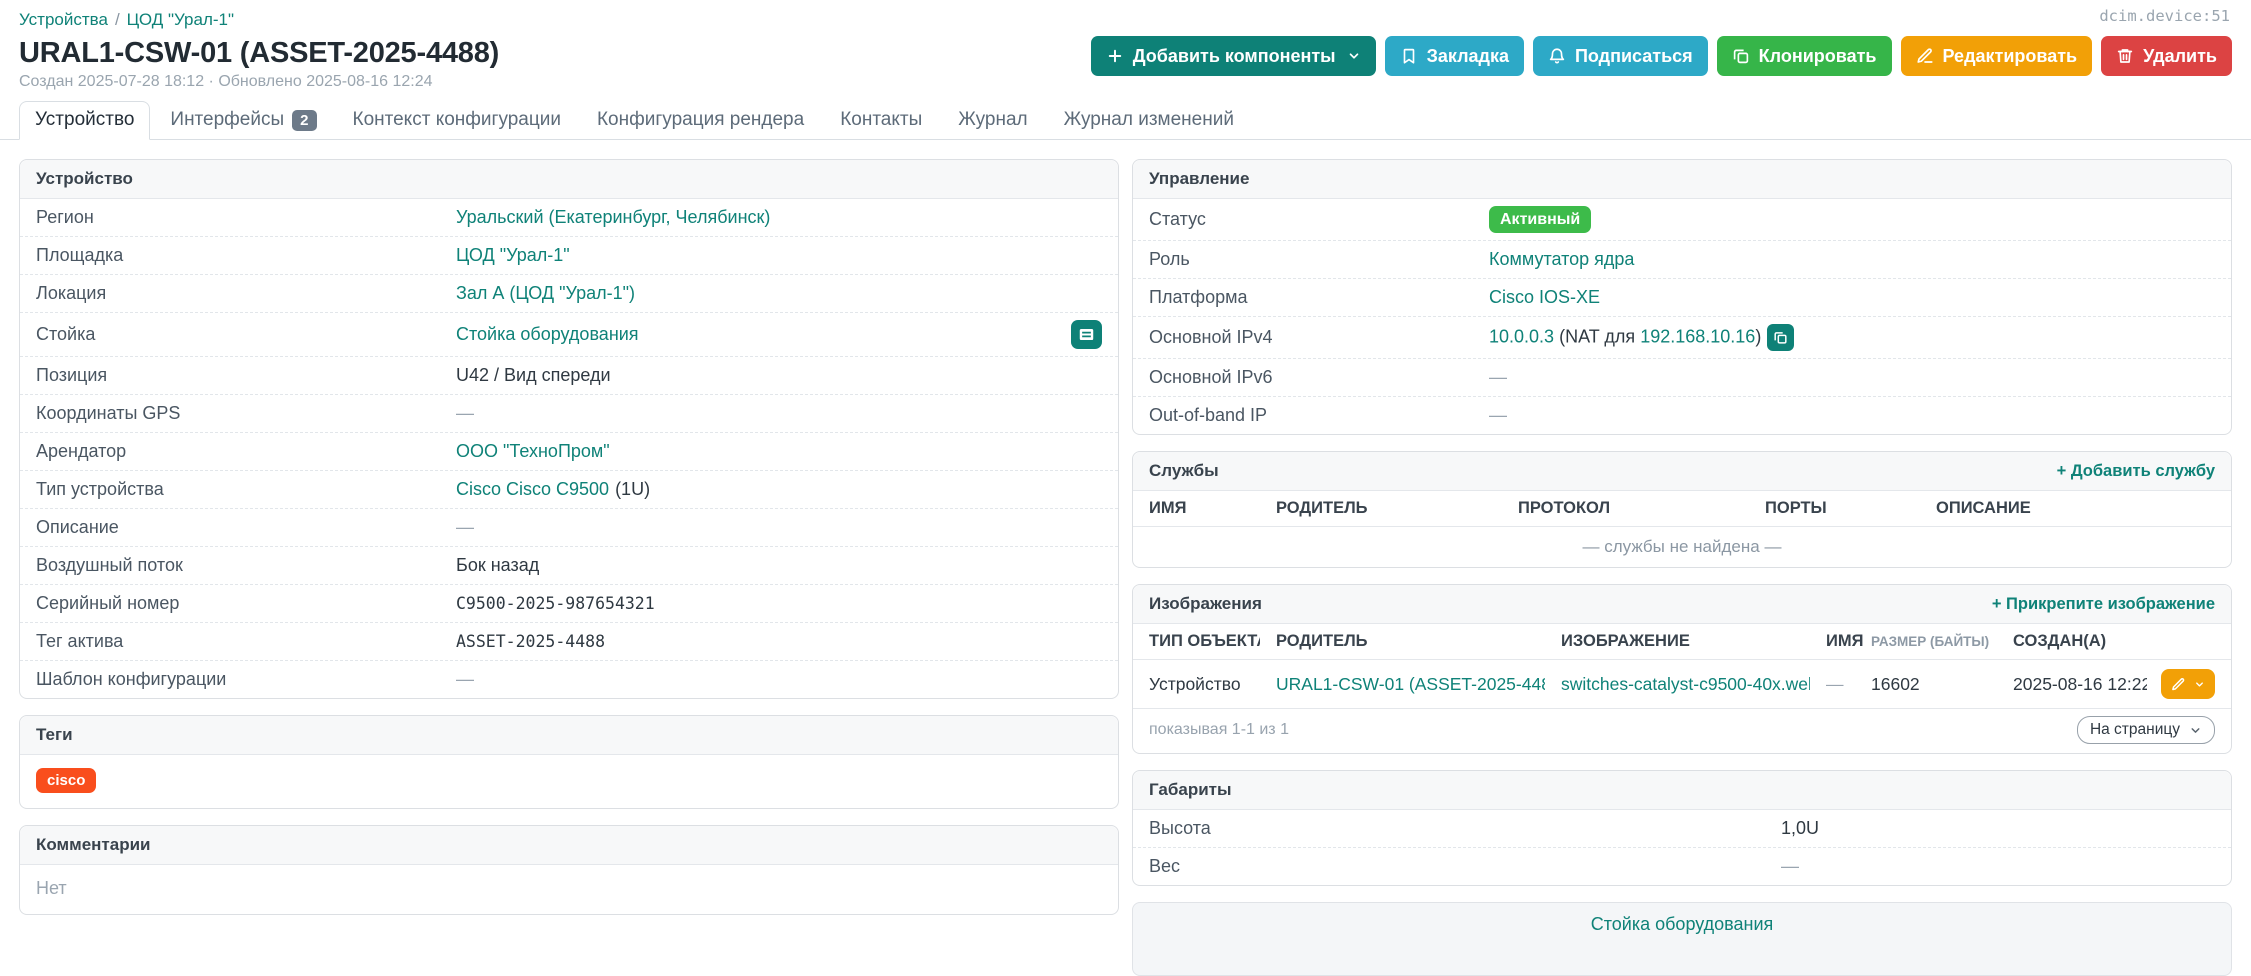 This screenshot has width=2251, height=976. What do you see at coordinates (100, 489) in the screenshot?
I see `attr-label: Тип устройства` at bounding box center [100, 489].